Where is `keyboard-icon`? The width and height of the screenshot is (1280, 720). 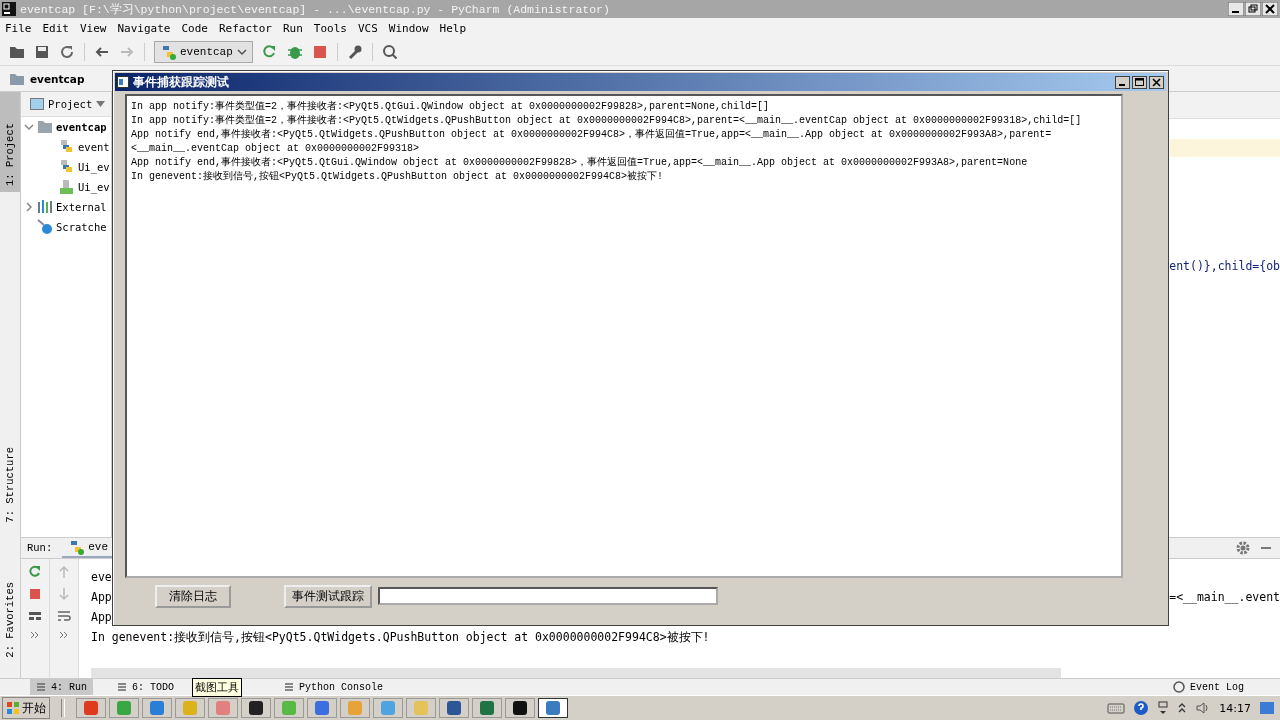 keyboard-icon is located at coordinates (1116, 708).